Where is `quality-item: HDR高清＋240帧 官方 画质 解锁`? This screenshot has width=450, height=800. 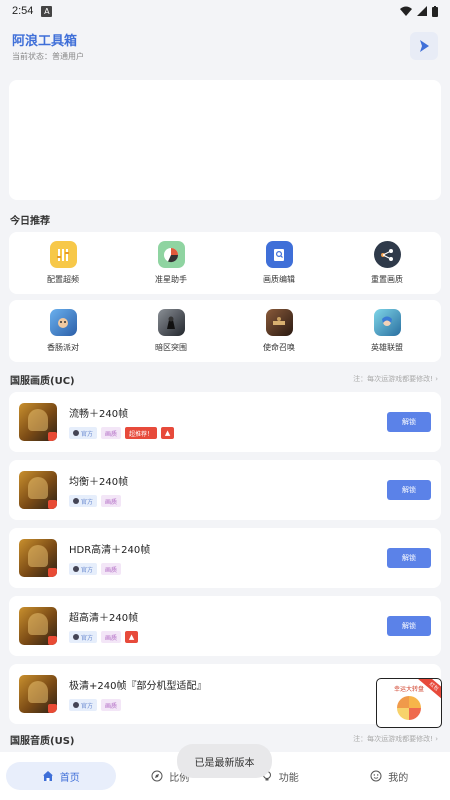
quality-item: HDR高清＋240帧 官方 画质 解锁 is located at coordinates (225, 558).